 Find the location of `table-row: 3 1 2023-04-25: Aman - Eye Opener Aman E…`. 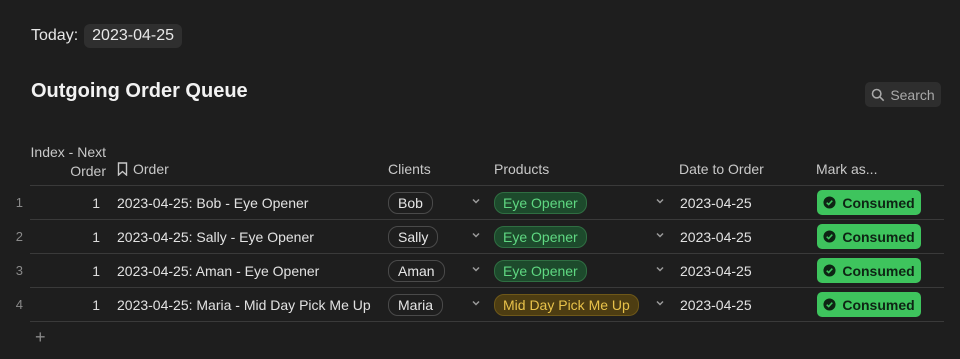

table-row: 3 1 2023-04-25: Aman - Eye Opener Aman E… is located at coordinates (480, 271).